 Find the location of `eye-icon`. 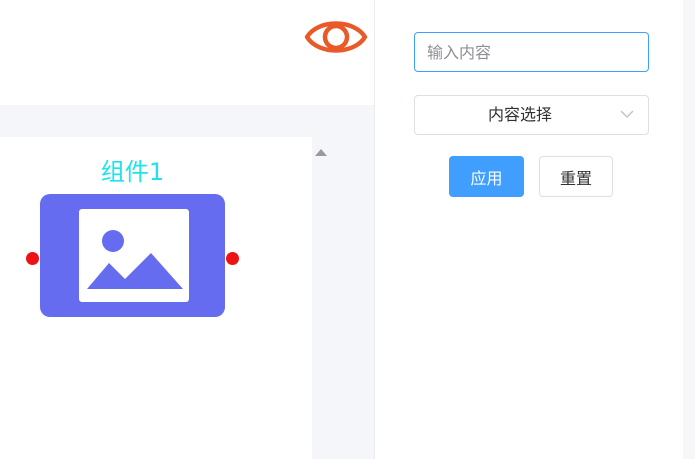

eye-icon is located at coordinates (336, 37).